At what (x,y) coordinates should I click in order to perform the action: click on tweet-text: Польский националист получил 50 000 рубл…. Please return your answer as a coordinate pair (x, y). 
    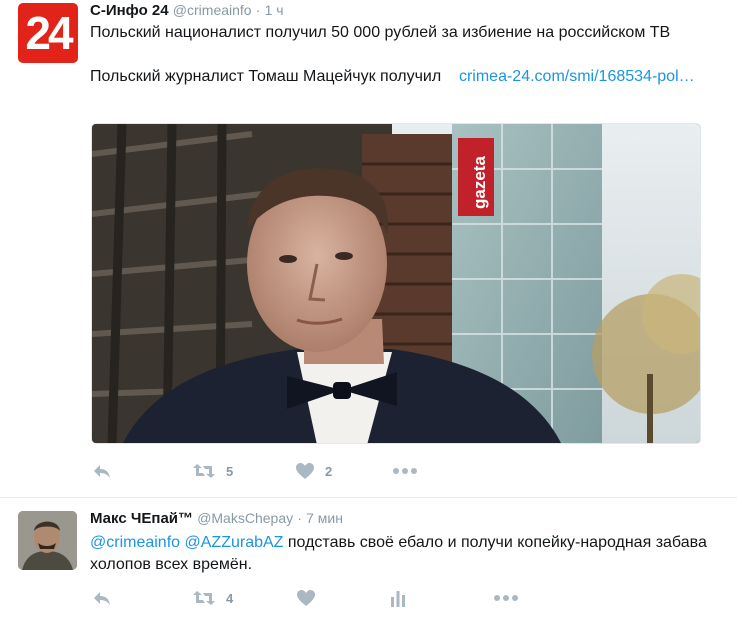
    Looking at the image, I should click on (380, 32).